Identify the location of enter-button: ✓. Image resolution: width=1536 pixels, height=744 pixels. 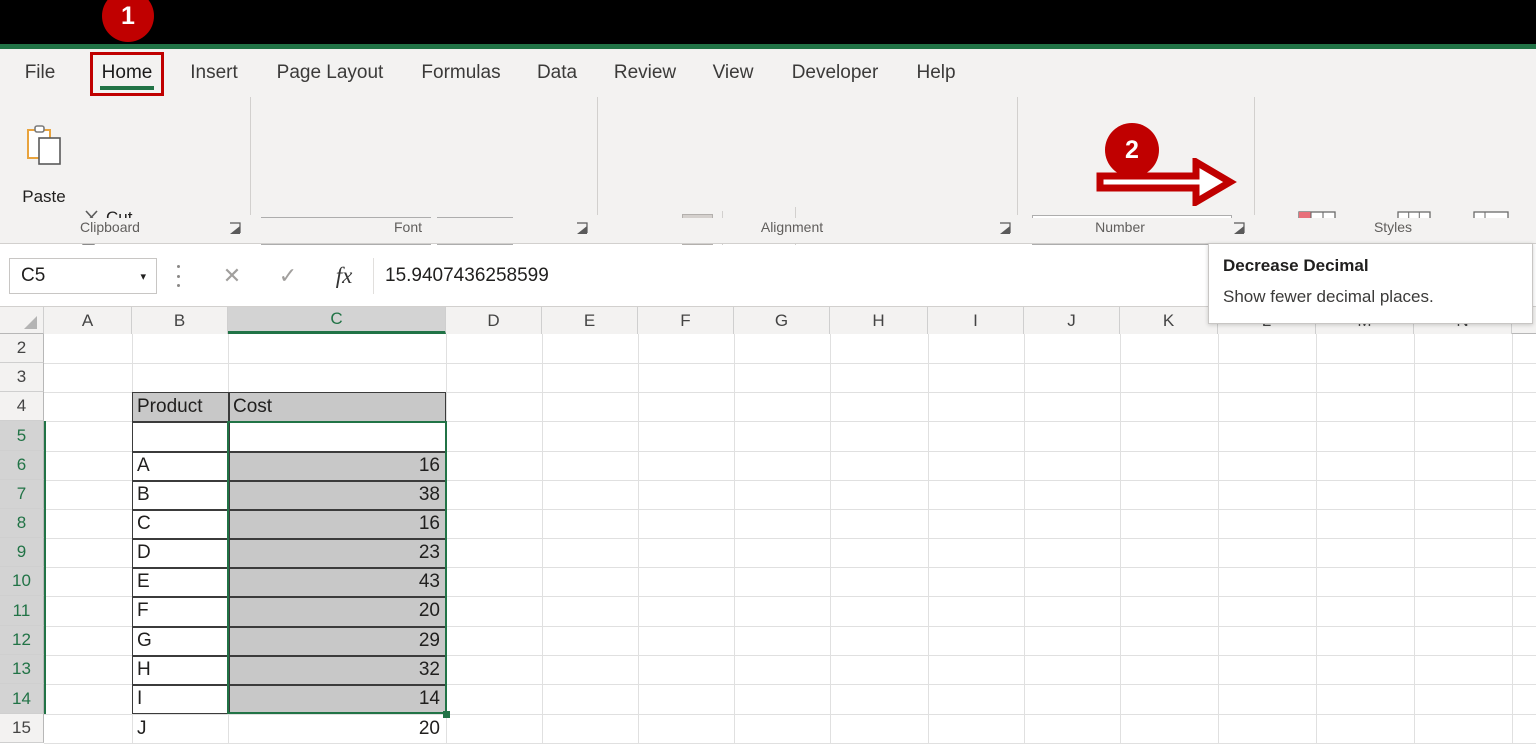
(288, 276).